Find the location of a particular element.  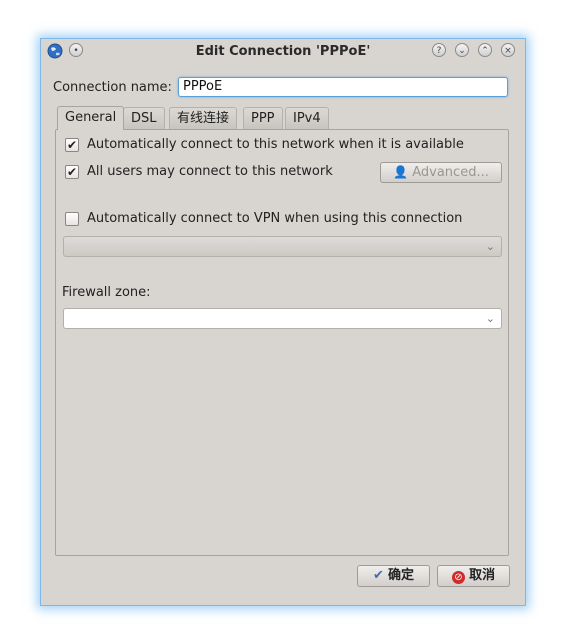

cancel-button: ⊘ 取消 is located at coordinates (473, 576).